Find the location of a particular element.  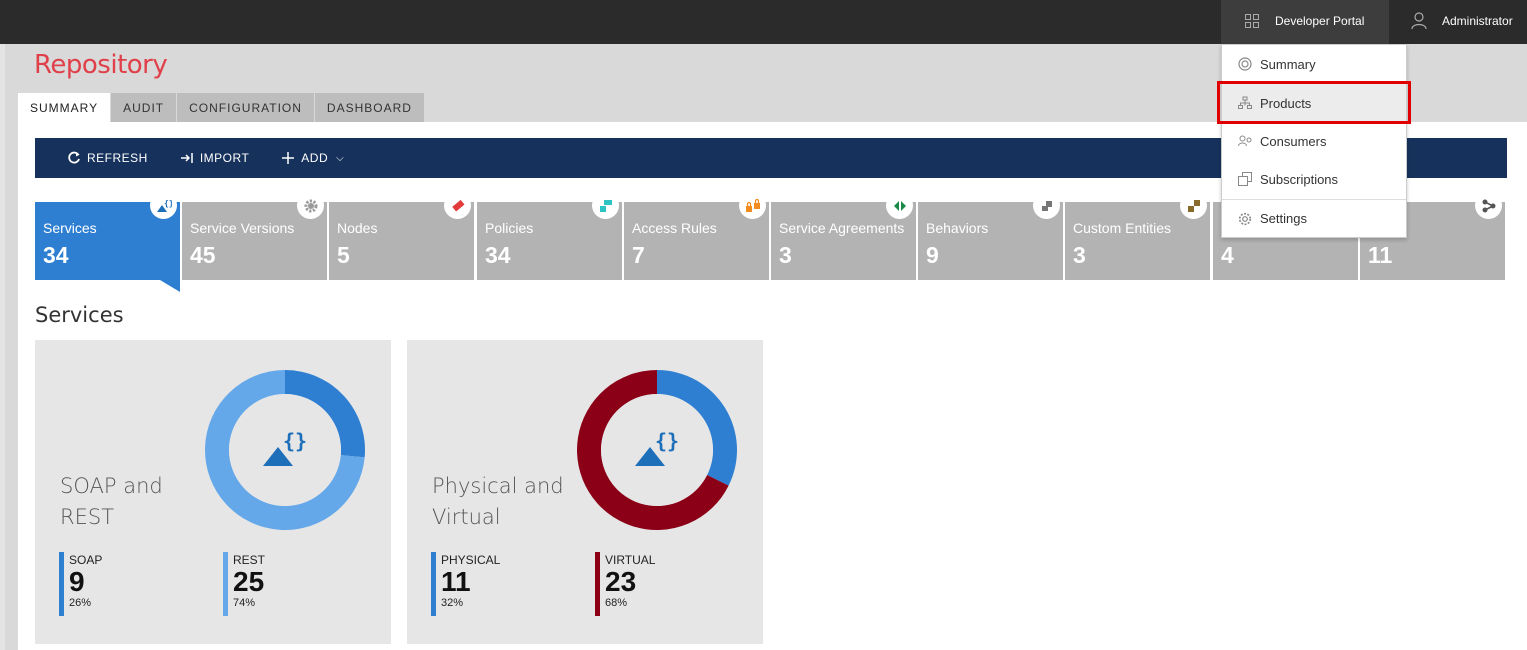

tile-label: Access Rules is located at coordinates (674, 228).